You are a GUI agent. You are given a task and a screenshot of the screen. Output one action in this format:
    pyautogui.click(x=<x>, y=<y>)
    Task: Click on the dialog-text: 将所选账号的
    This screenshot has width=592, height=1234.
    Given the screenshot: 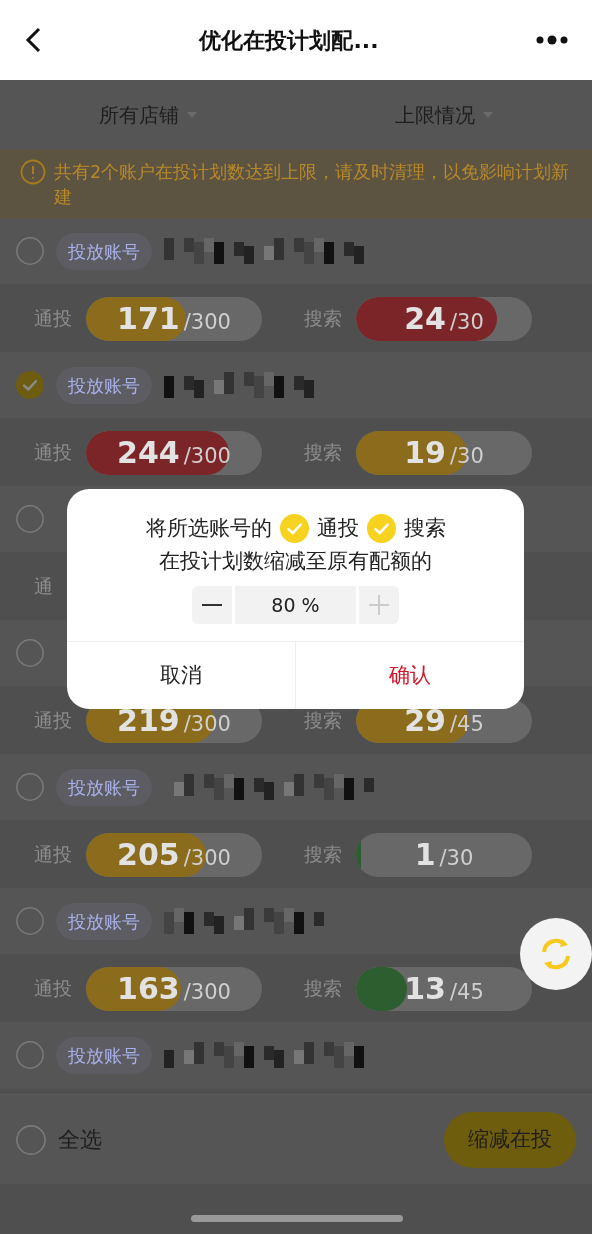 What is the action you would take?
    pyautogui.click(x=208, y=528)
    